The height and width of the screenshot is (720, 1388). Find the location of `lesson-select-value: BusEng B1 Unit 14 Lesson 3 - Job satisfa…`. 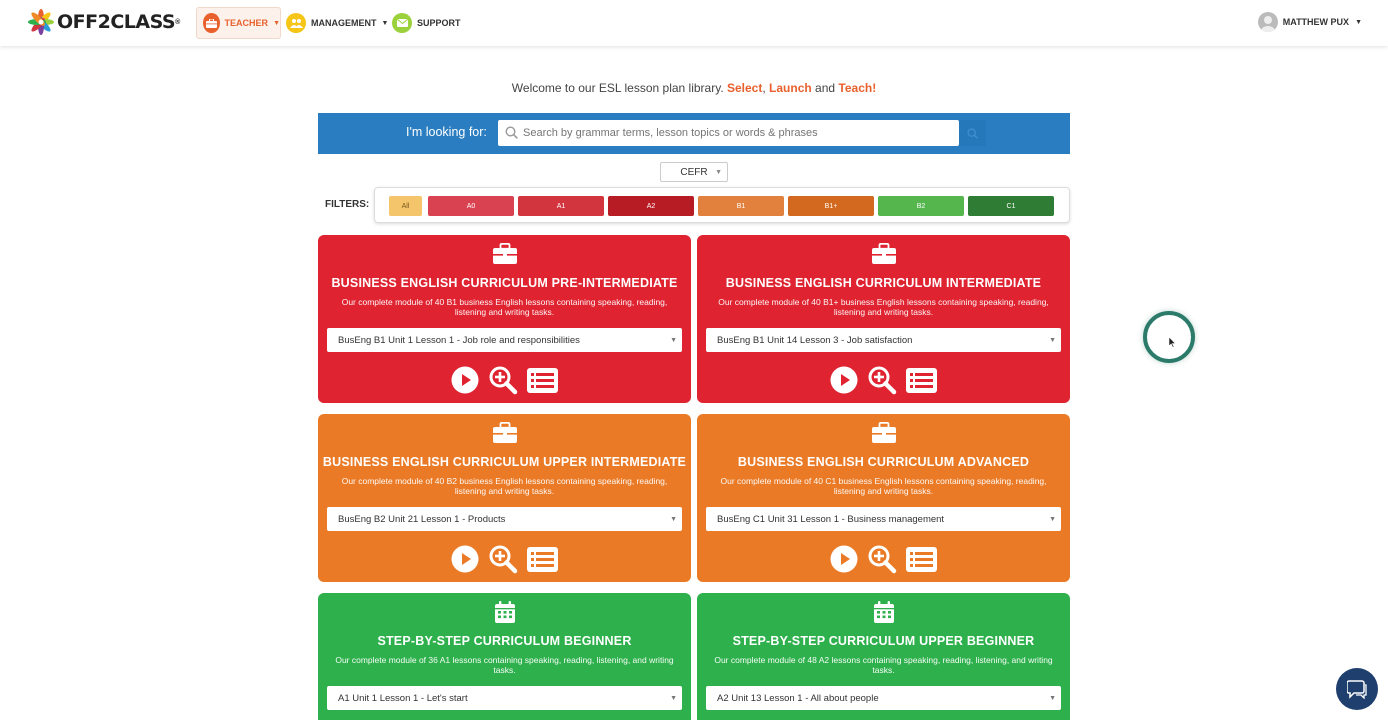

lesson-select-value: BusEng B1 Unit 14 Lesson 3 - Job satisfa… is located at coordinates (815, 340).